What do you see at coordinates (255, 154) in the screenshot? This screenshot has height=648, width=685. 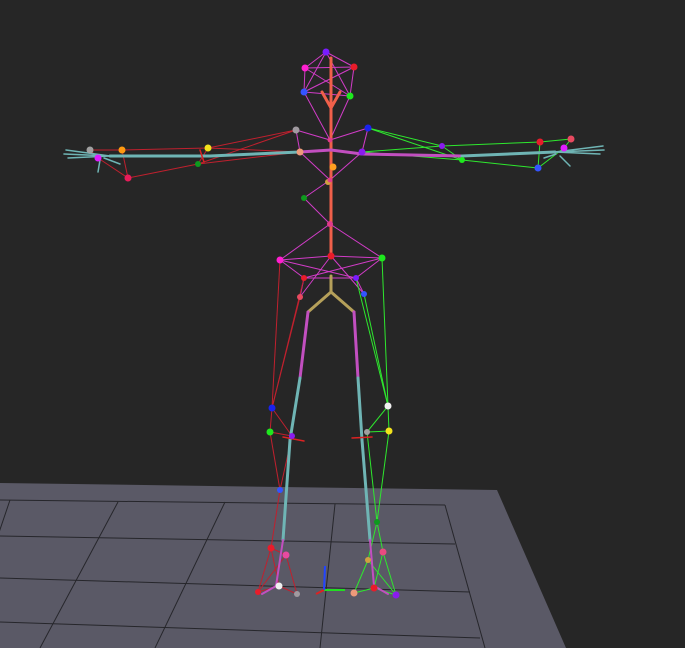 I see `bone-upperarm-right` at bounding box center [255, 154].